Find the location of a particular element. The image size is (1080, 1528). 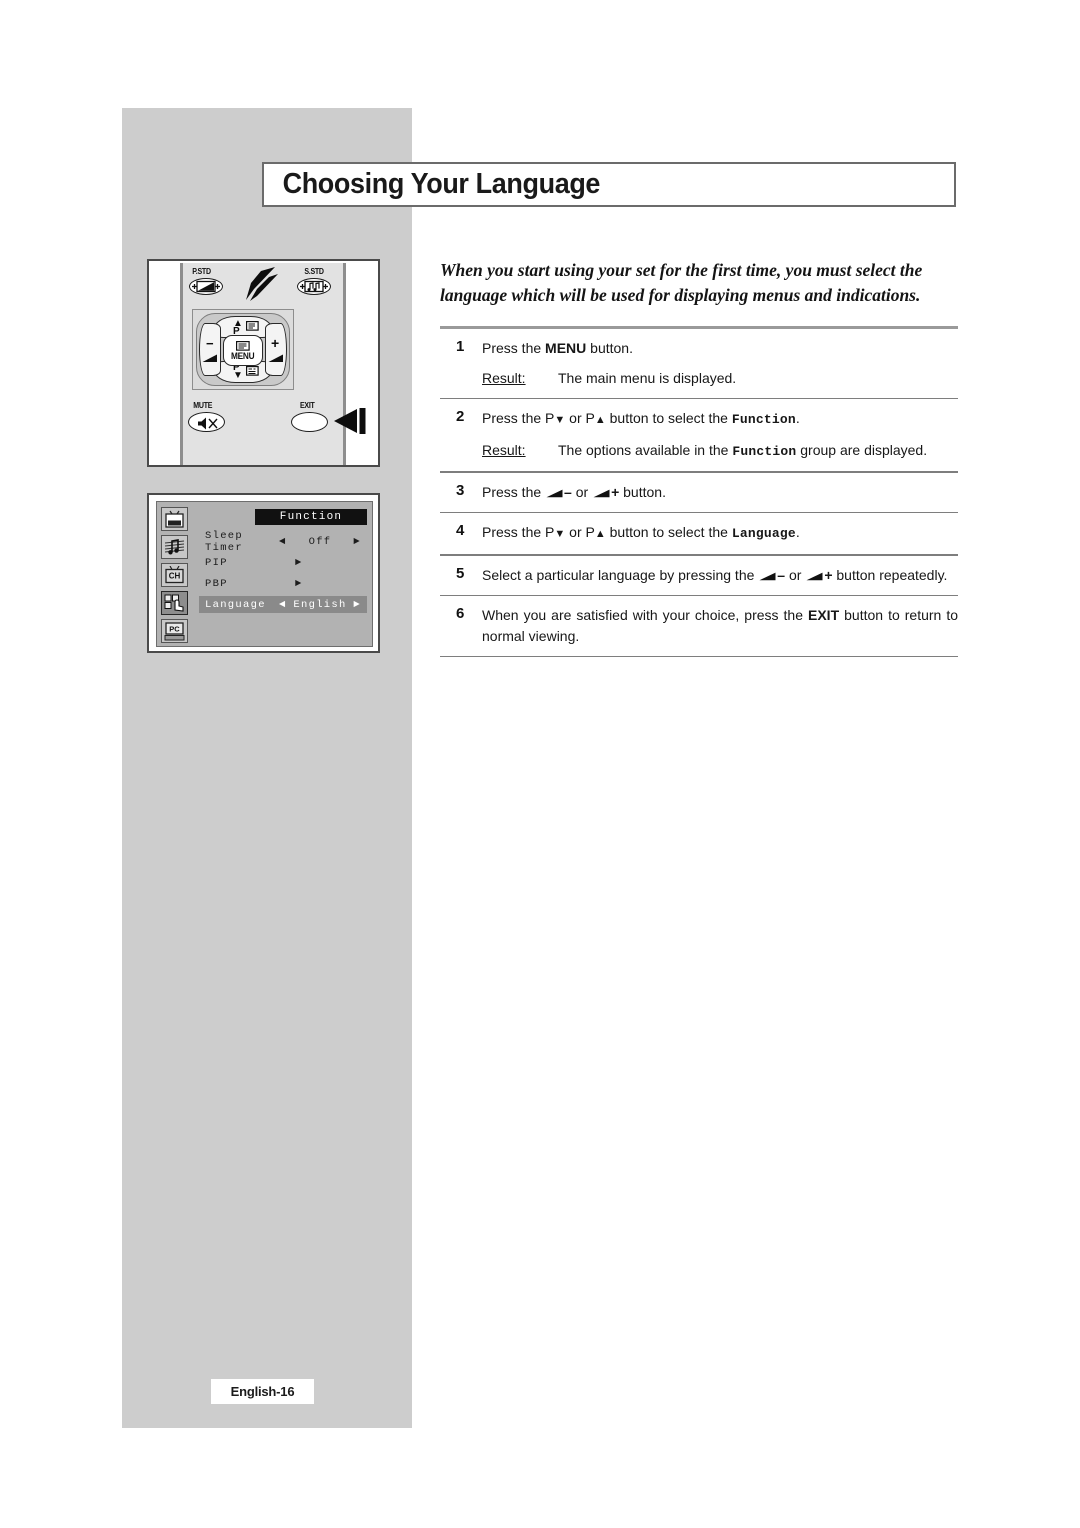

osd-sidebar-item-sound is located at coordinates (174, 547).